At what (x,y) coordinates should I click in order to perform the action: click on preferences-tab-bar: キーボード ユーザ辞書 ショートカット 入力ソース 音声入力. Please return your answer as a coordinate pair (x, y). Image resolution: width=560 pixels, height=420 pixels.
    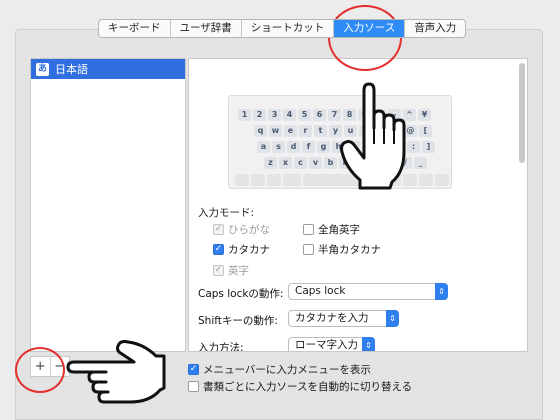
    Looking at the image, I should click on (282, 28).